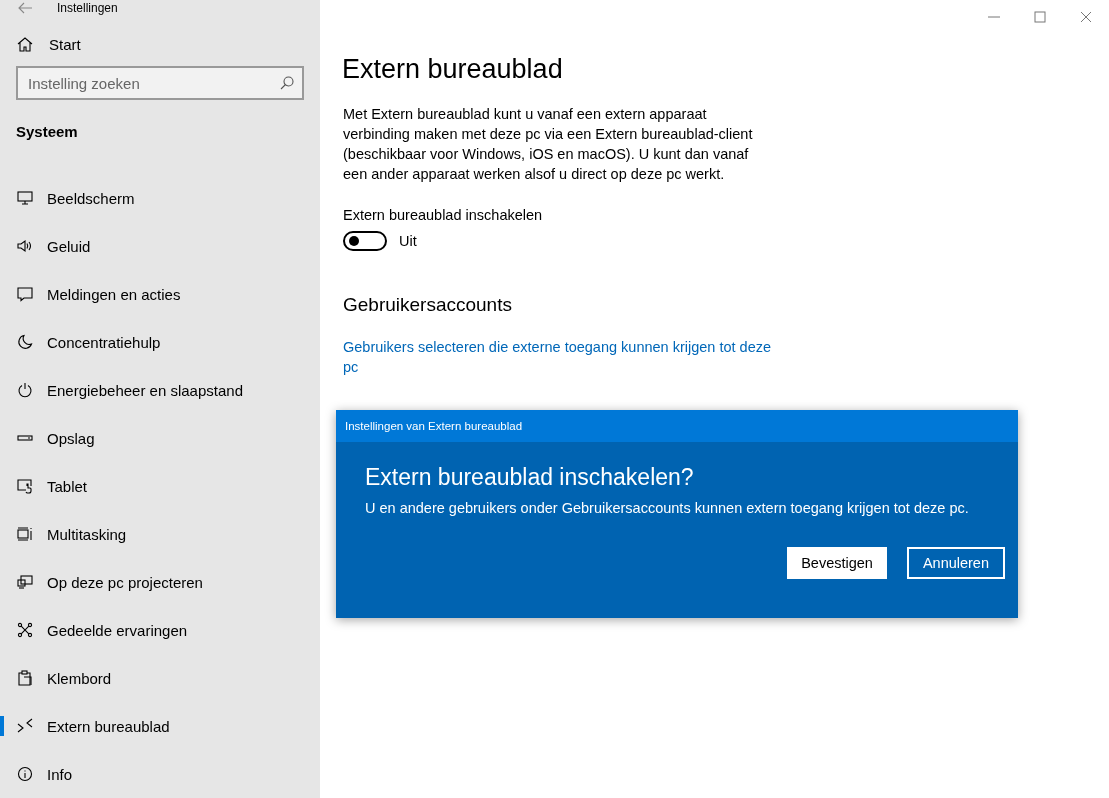  Describe the element at coordinates (25, 534) in the screenshot. I see `multitasking-icon` at that location.